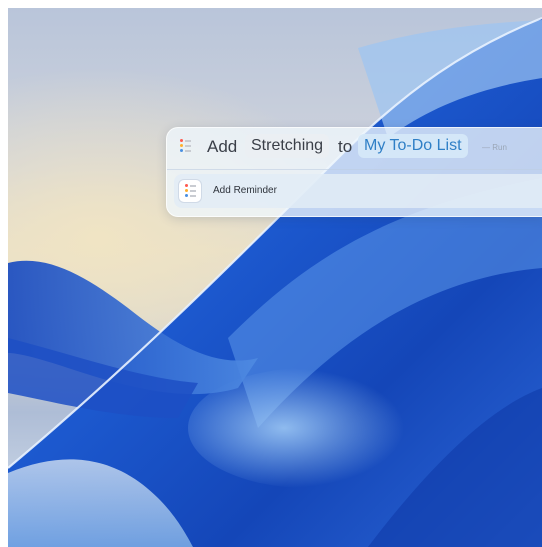 The height and width of the screenshot is (547, 542). Describe the element at coordinates (222, 146) in the screenshot. I see `add-word: Add` at that location.